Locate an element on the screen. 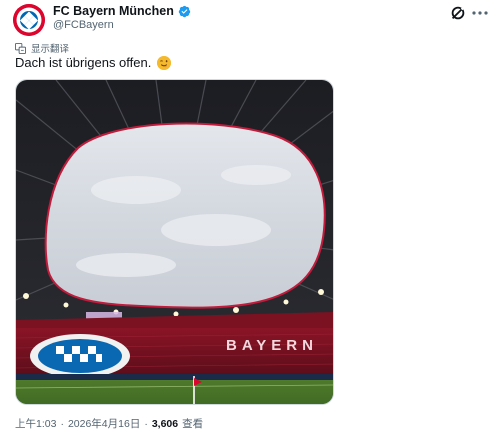 This screenshot has height=440, width=500. show-translation-link: 显示翻译 is located at coordinates (42, 48).